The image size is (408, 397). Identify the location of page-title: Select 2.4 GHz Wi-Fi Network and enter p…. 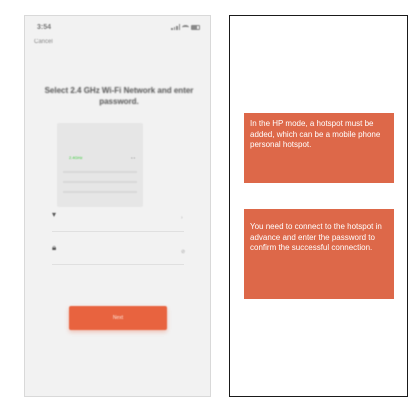
(119, 96).